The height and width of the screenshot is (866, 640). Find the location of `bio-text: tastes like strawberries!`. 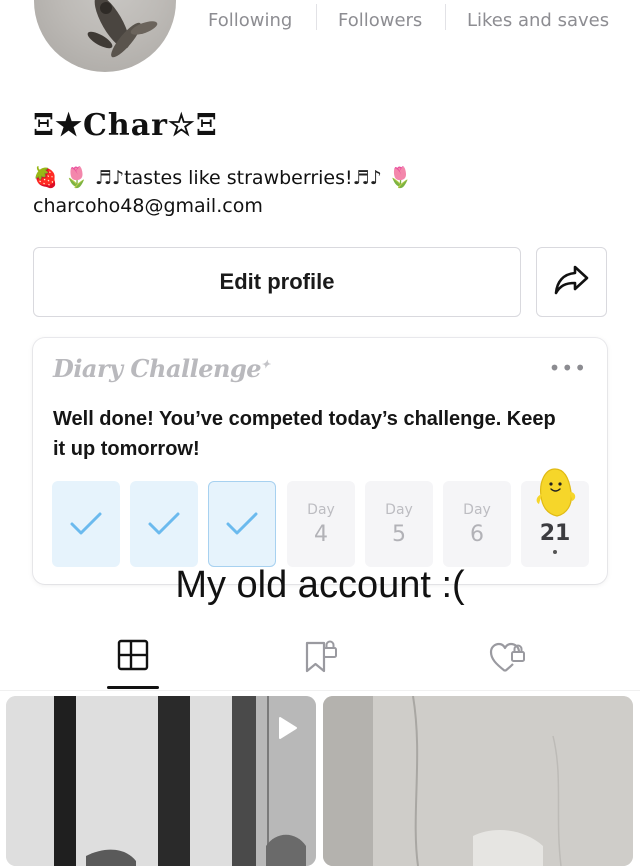

bio-text: tastes like strawberries! is located at coordinates (238, 178).